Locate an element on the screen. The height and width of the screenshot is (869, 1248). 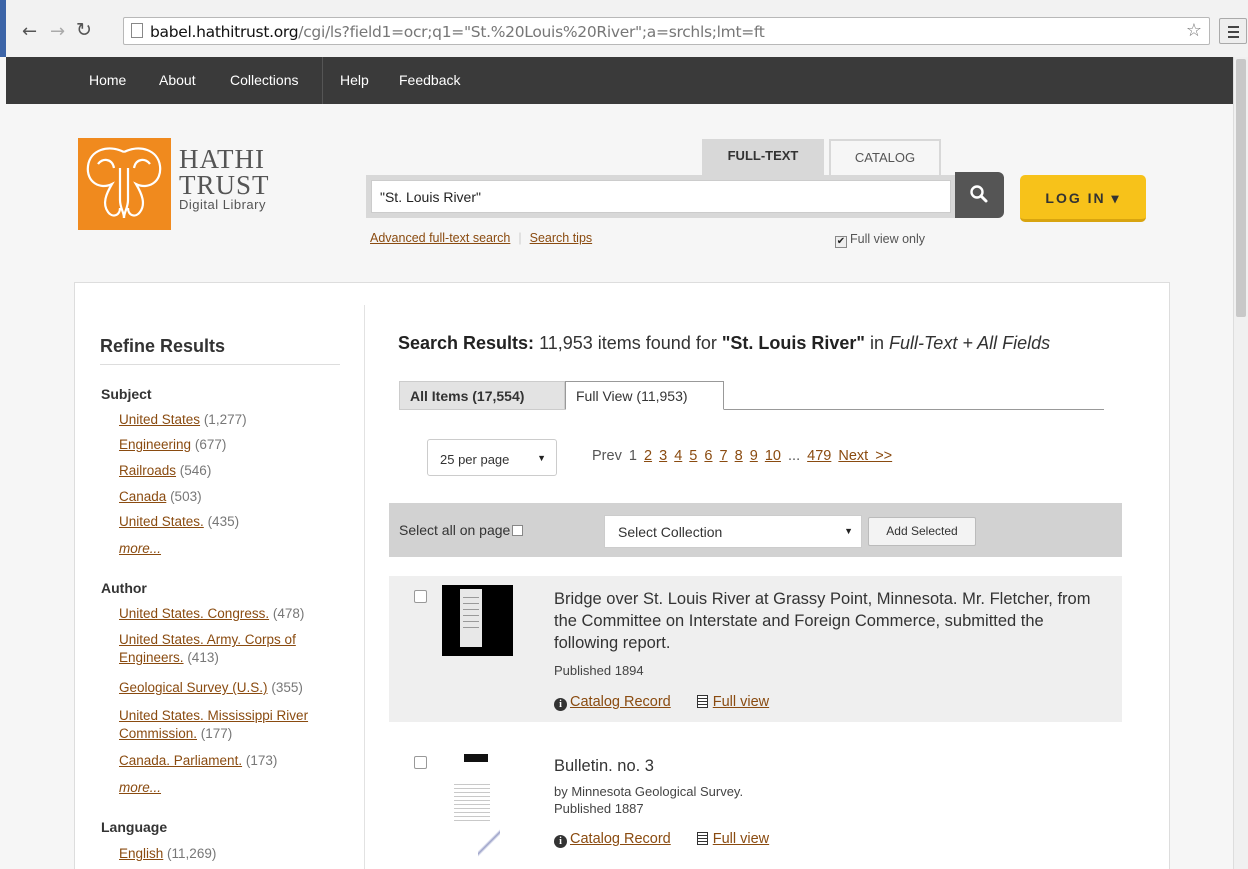
full-view-only-checkbox: ✔ is located at coordinates (841, 242).